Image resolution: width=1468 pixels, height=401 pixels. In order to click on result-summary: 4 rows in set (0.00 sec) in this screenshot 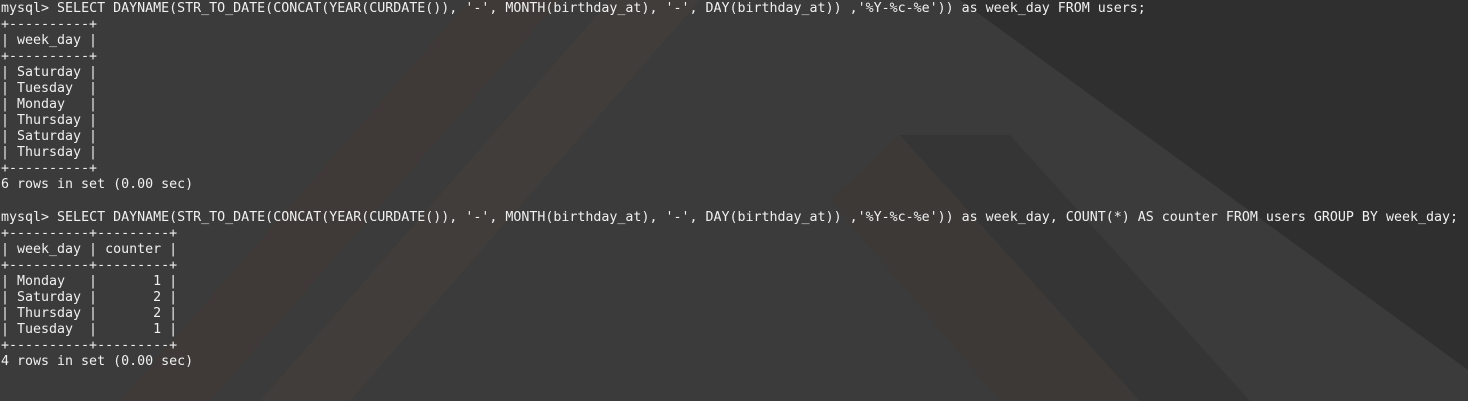, I will do `click(97, 361)`.